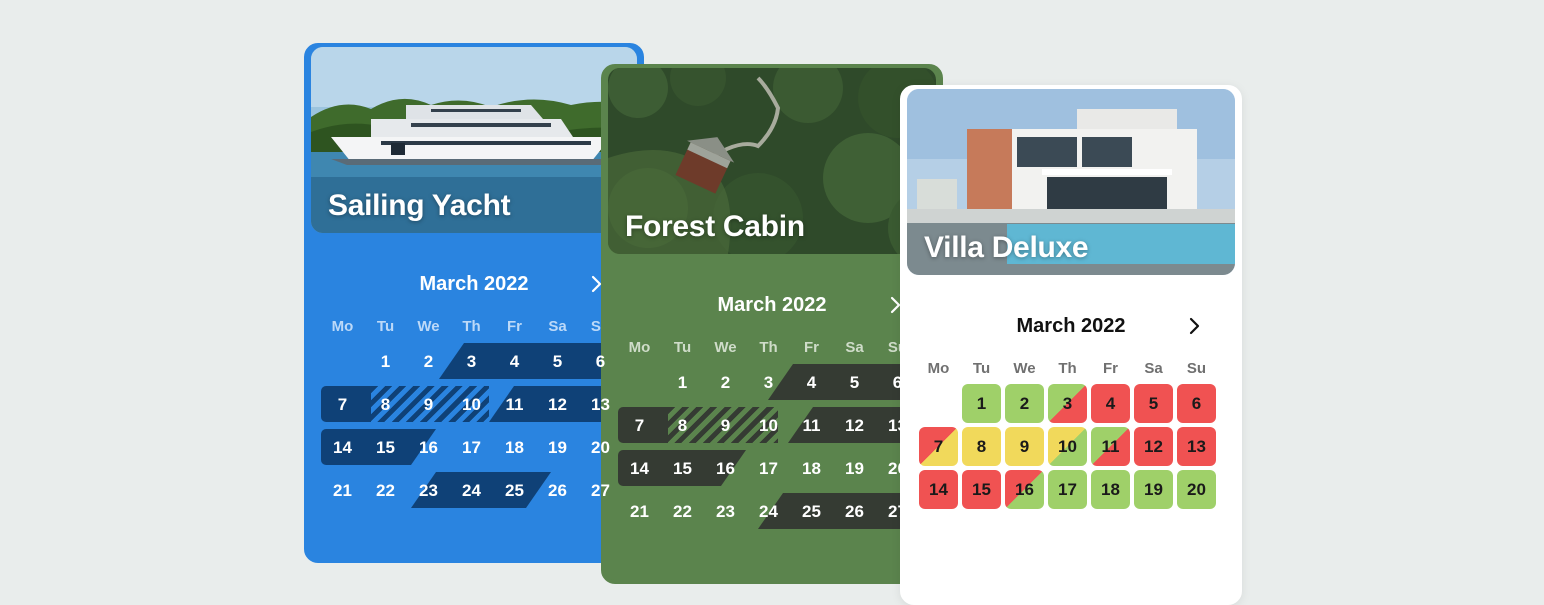 The width and height of the screenshot is (1544, 605). I want to click on day-cell: 6, so click(1196, 403).